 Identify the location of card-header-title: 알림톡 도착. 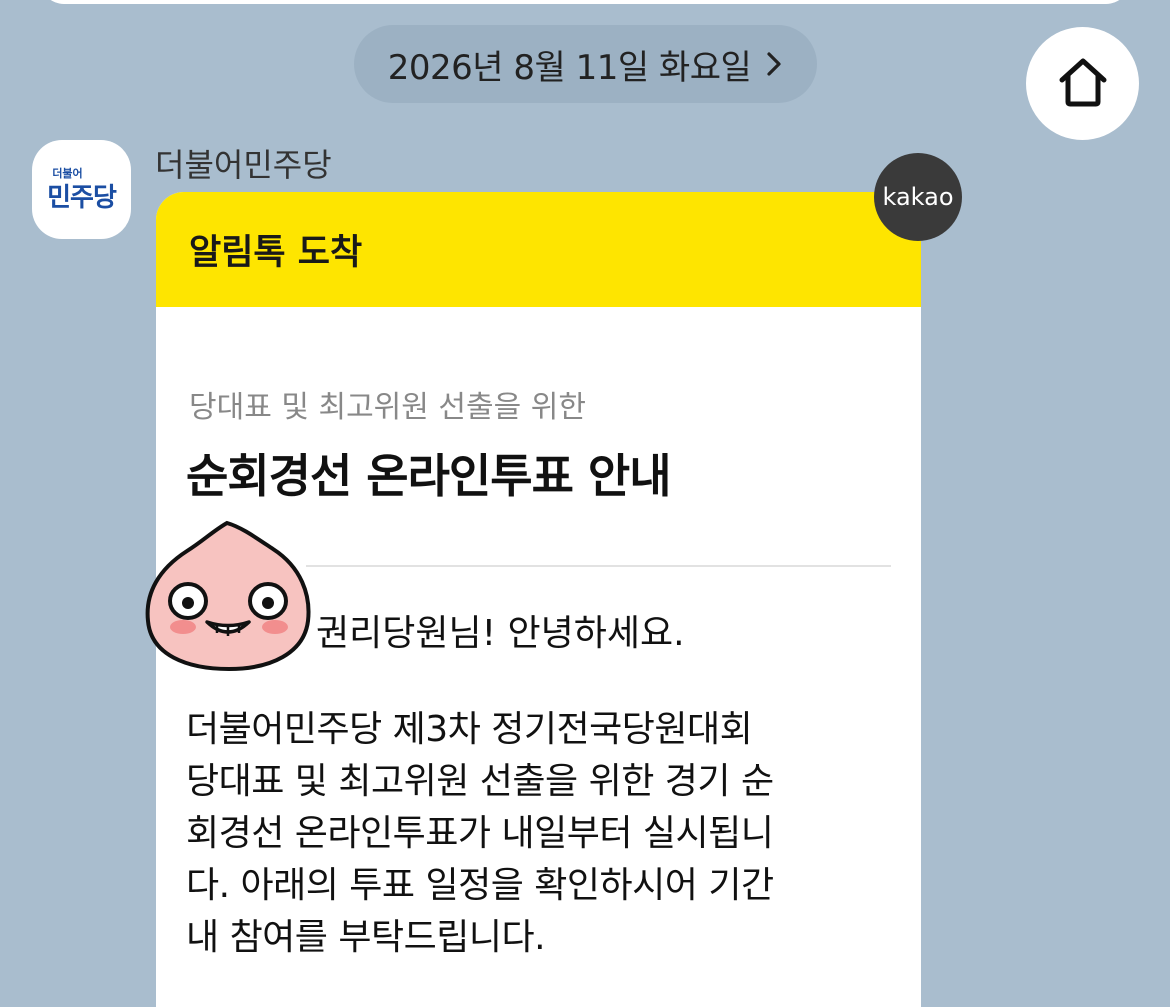
(276, 253).